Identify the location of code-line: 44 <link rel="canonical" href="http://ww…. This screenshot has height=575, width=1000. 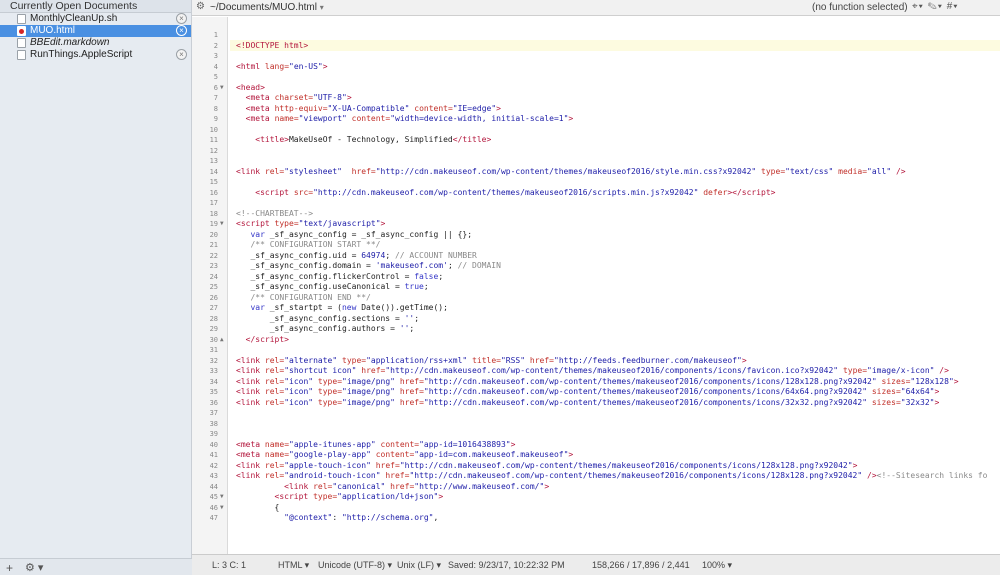
(596, 487).